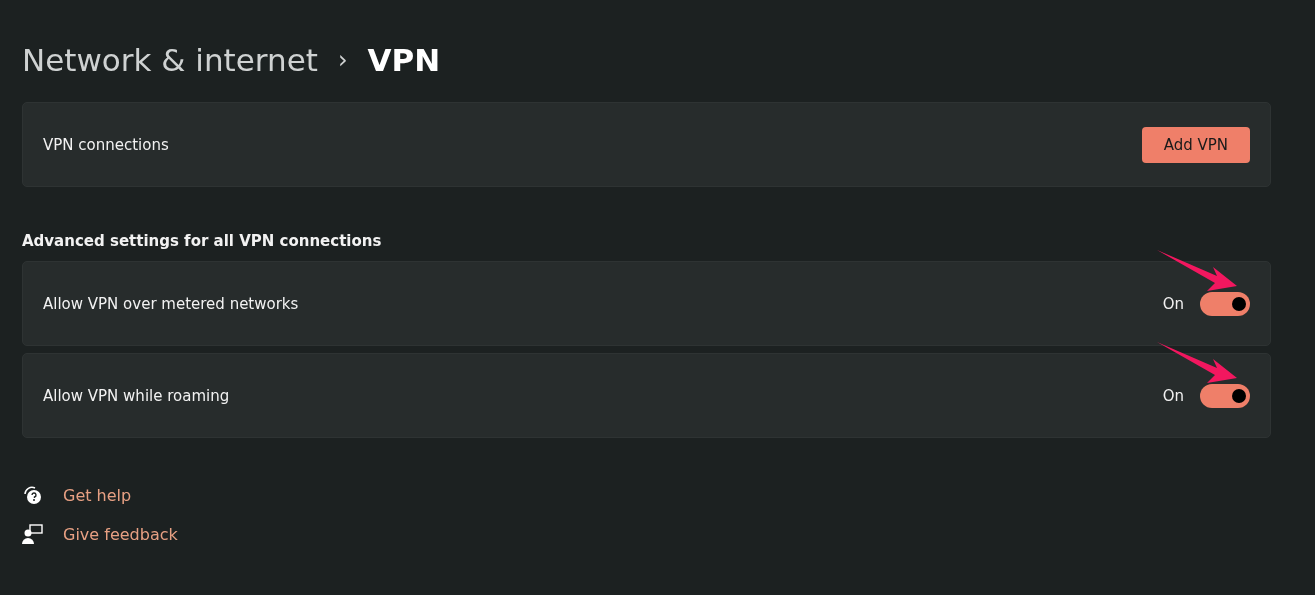 The width and height of the screenshot is (1315, 595). Describe the element at coordinates (171, 303) in the screenshot. I see `setting-label: Allow VPN over metered networks` at that location.